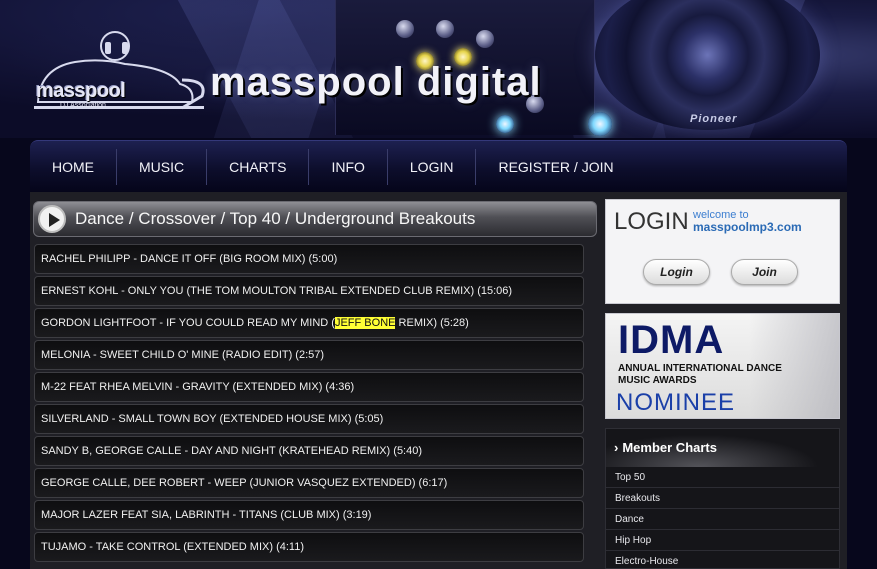 The image size is (877, 569). I want to click on member-charts-heading: › Member Charts, so click(722, 448).